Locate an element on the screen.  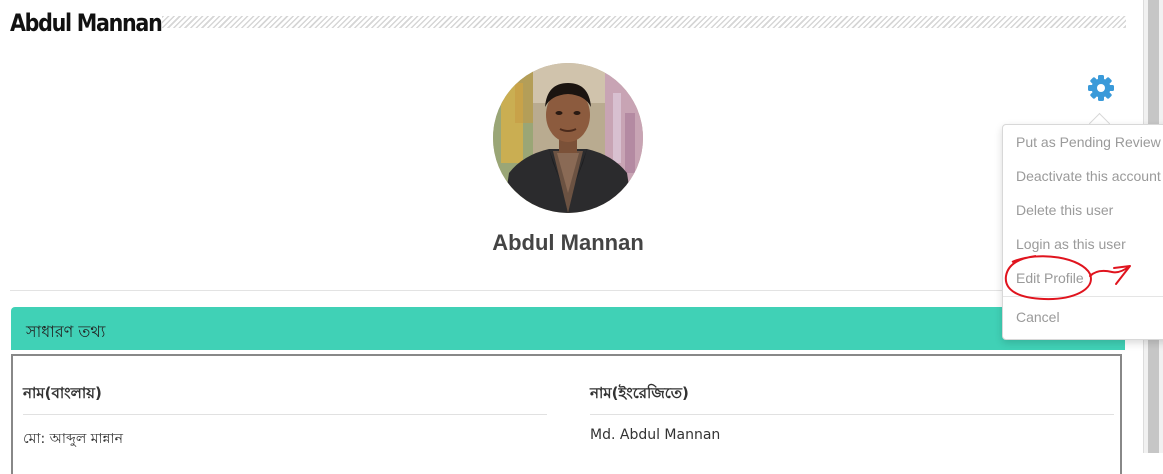
page-title-row: Abdul Mannan is located at coordinates (568, 23).